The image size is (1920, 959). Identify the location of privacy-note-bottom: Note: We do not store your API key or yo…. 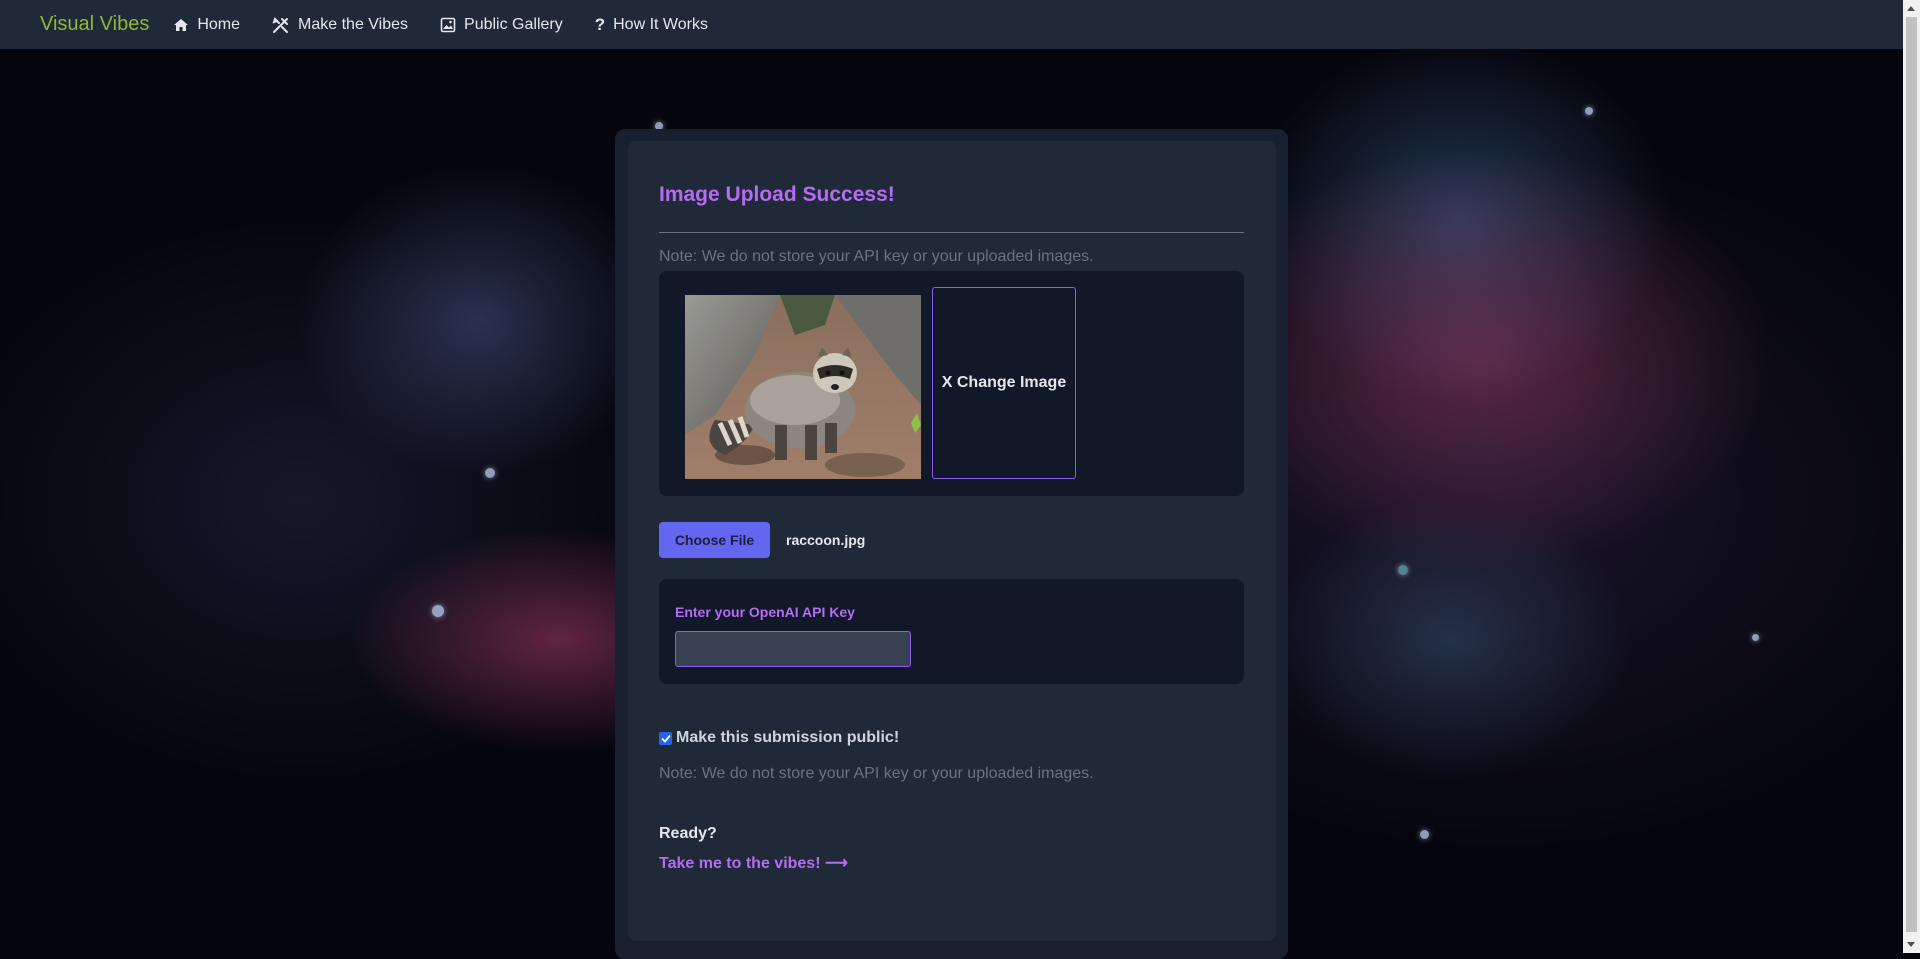
(876, 773).